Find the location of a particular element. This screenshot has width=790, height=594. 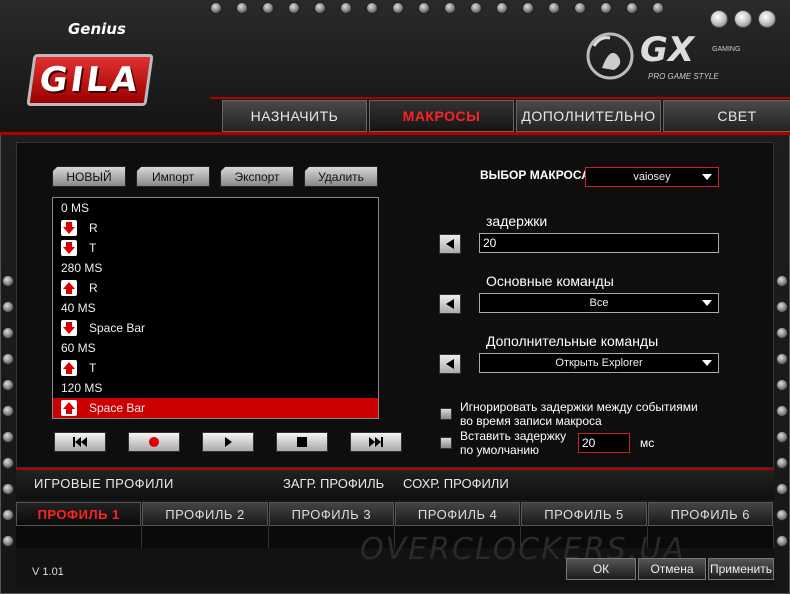

list-item-label: 60 MS is located at coordinates (78, 348).